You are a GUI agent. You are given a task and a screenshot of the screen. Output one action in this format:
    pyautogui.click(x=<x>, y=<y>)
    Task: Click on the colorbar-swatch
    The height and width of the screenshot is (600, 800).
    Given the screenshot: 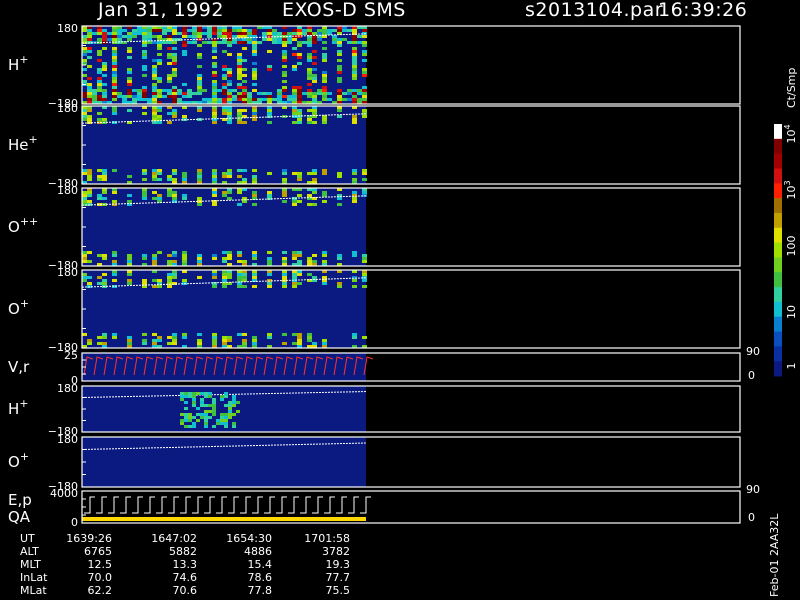 What is the action you would take?
    pyautogui.click(x=778, y=309)
    